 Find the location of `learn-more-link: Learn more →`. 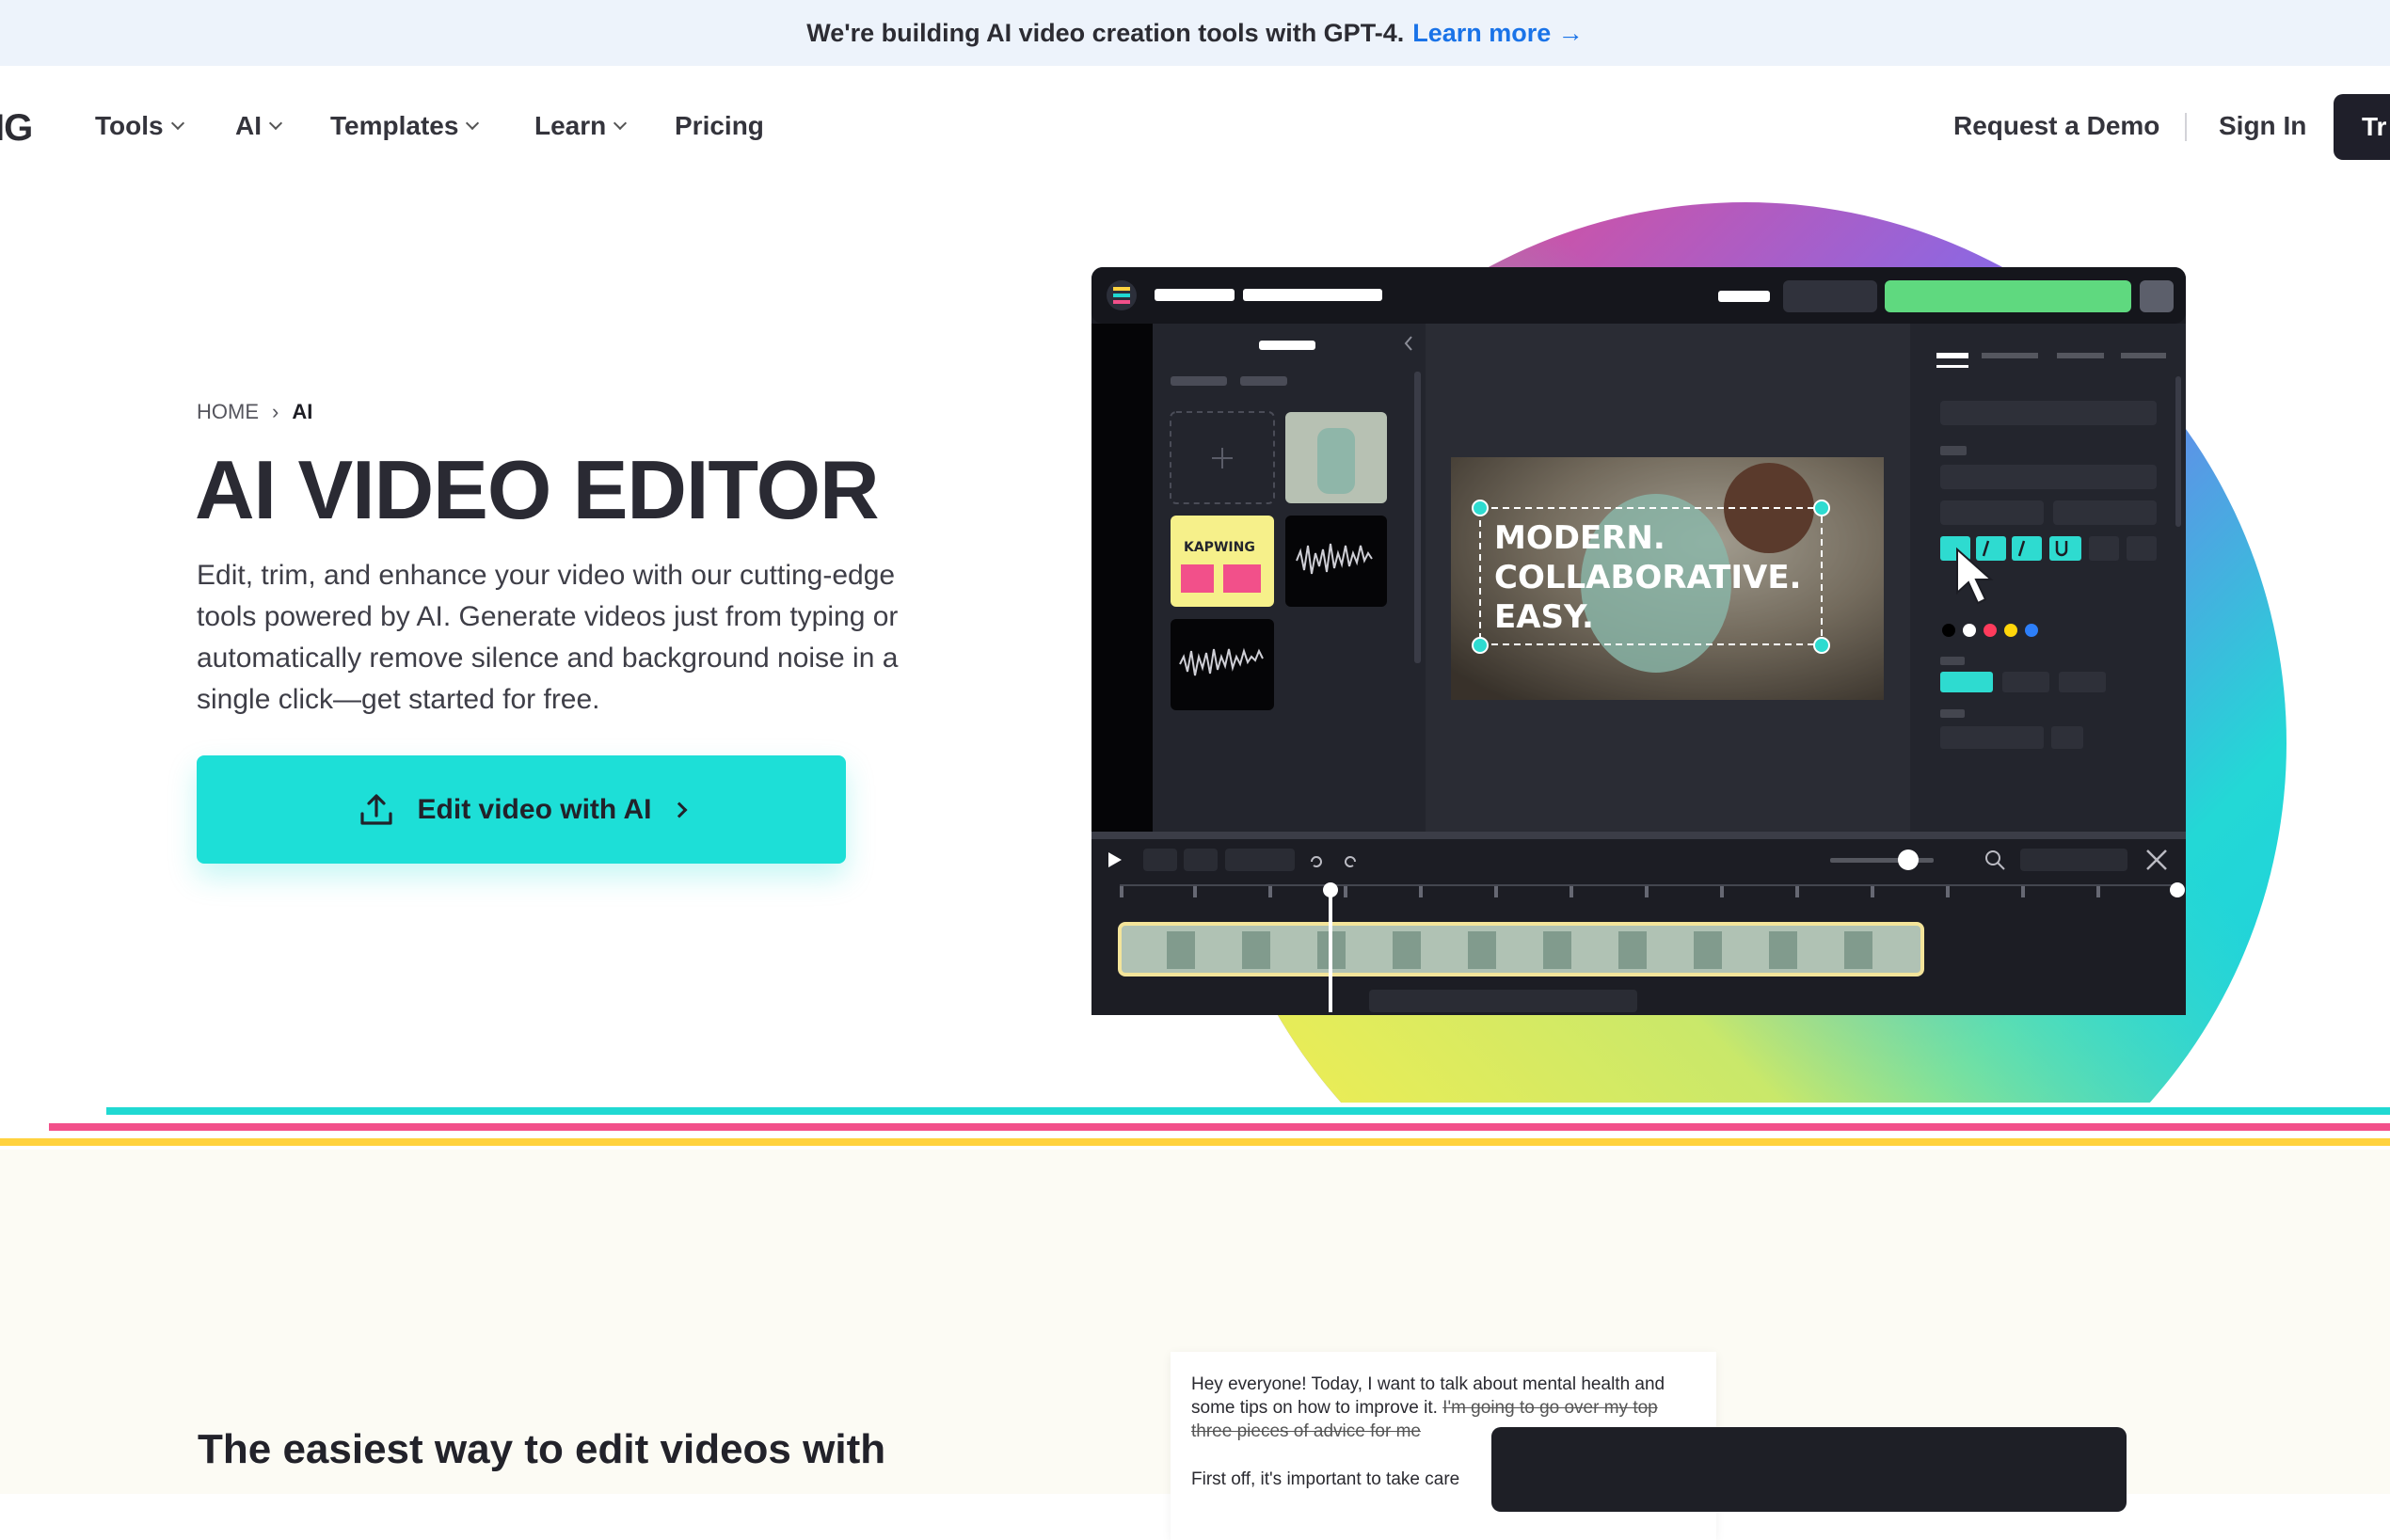

learn-more-link: Learn more → is located at coordinates (1498, 33).